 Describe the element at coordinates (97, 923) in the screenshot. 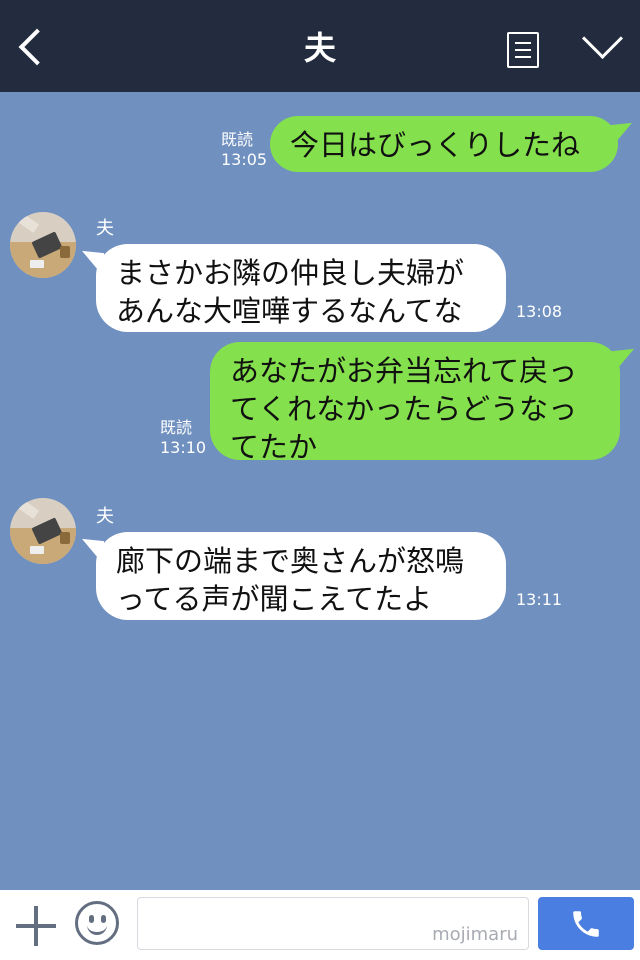

I see `emoji-icon` at that location.